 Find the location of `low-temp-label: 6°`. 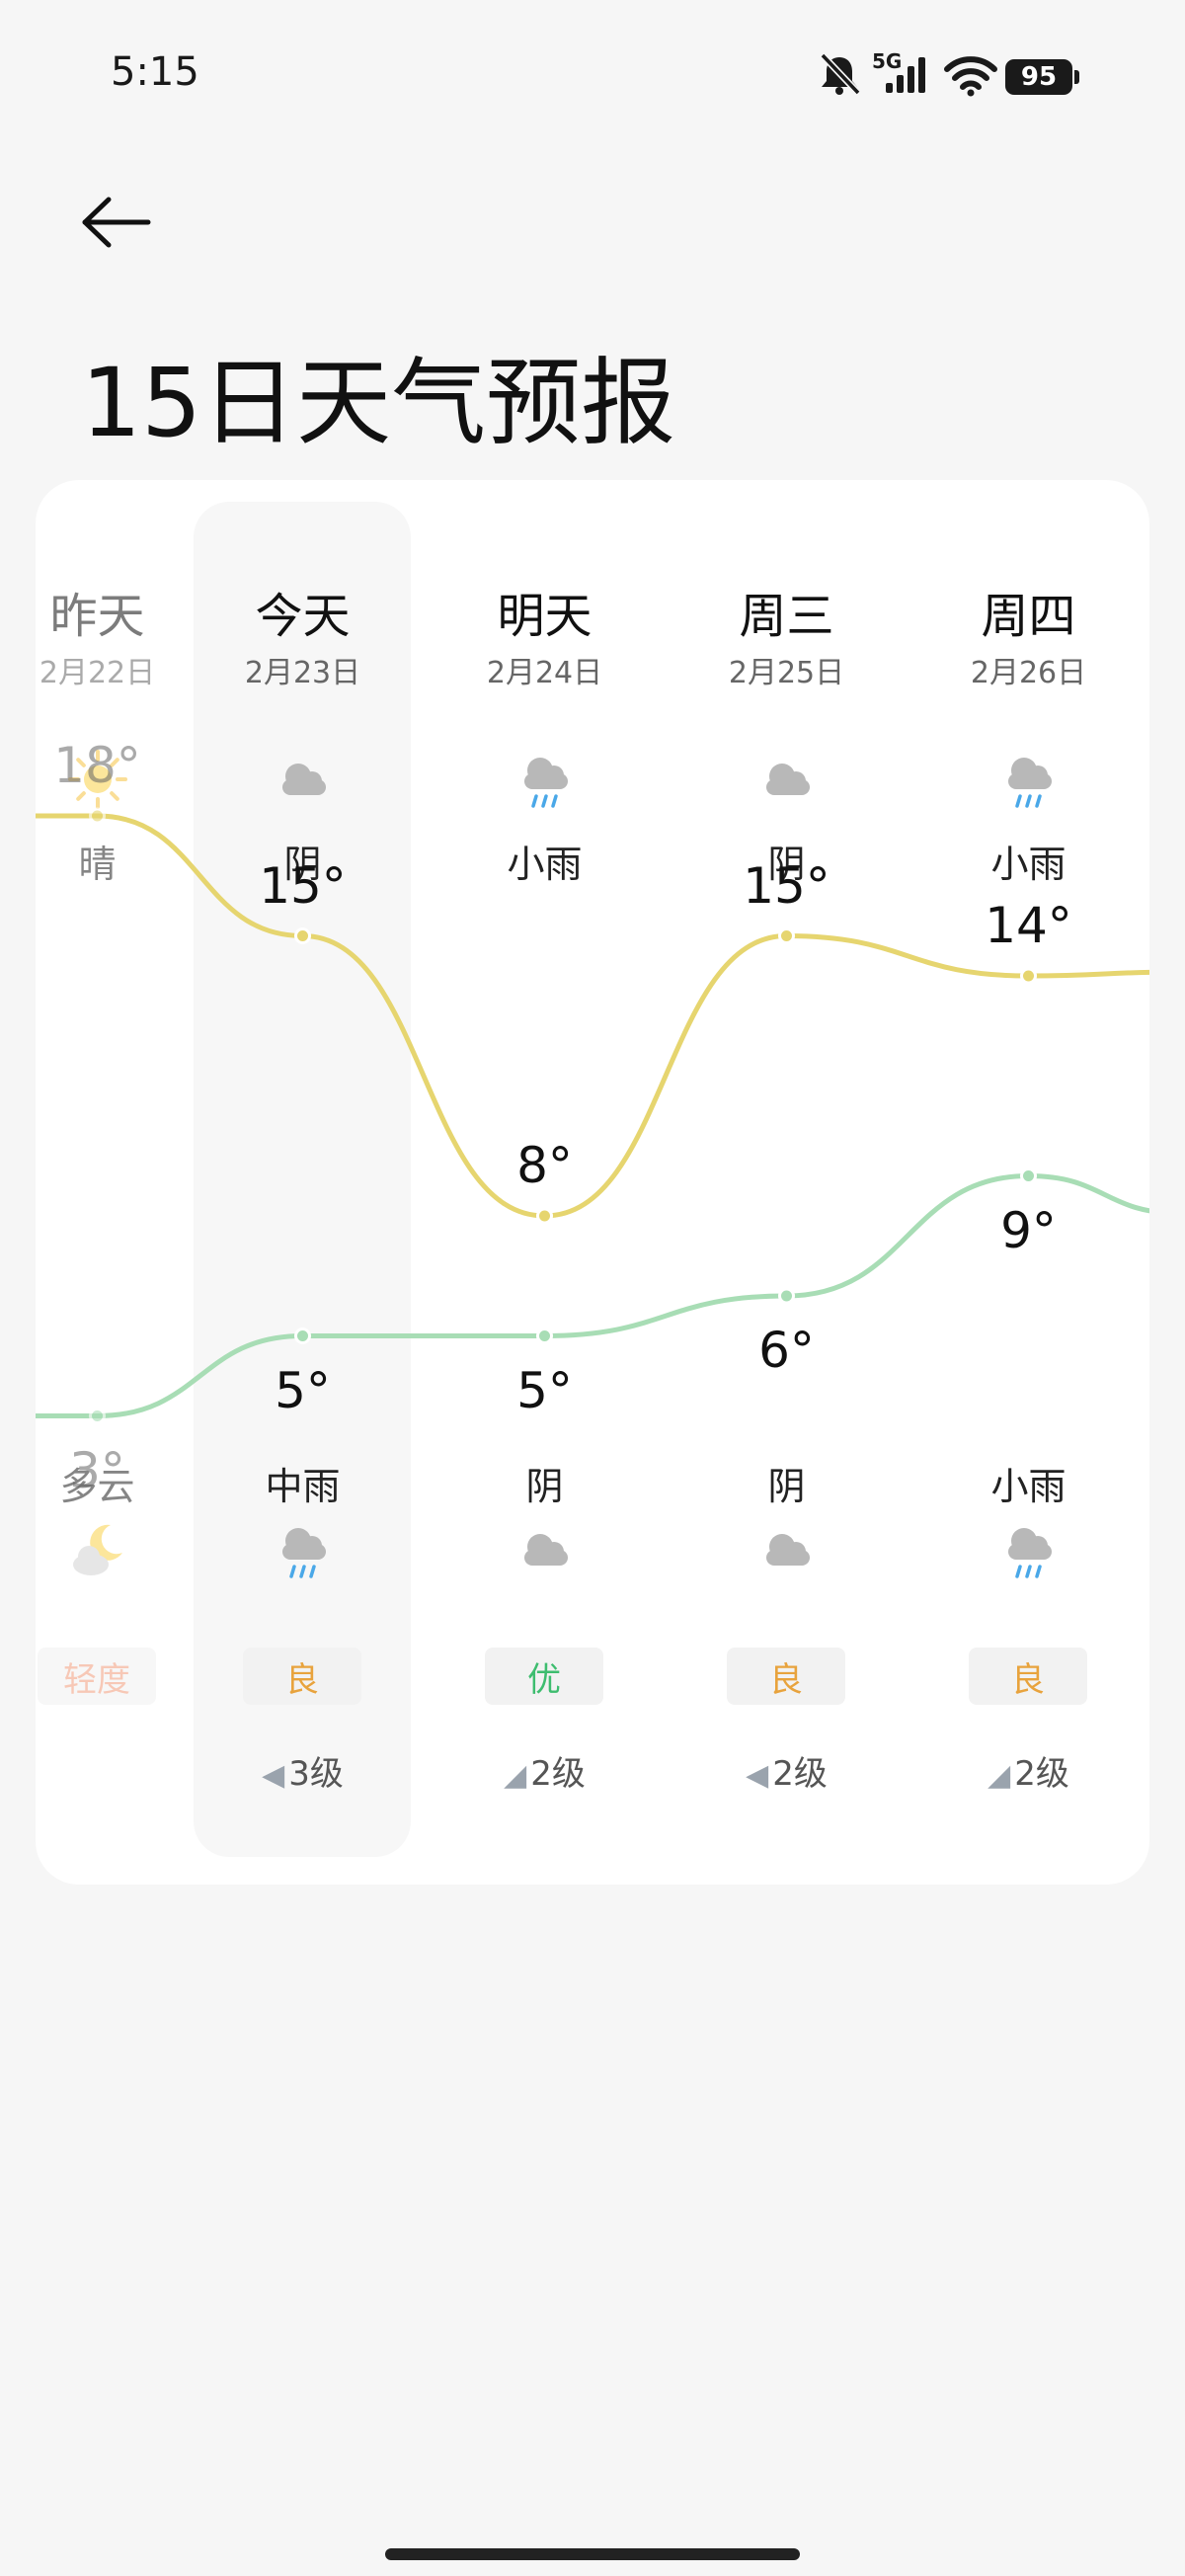

low-temp-label: 6° is located at coordinates (787, 1350).